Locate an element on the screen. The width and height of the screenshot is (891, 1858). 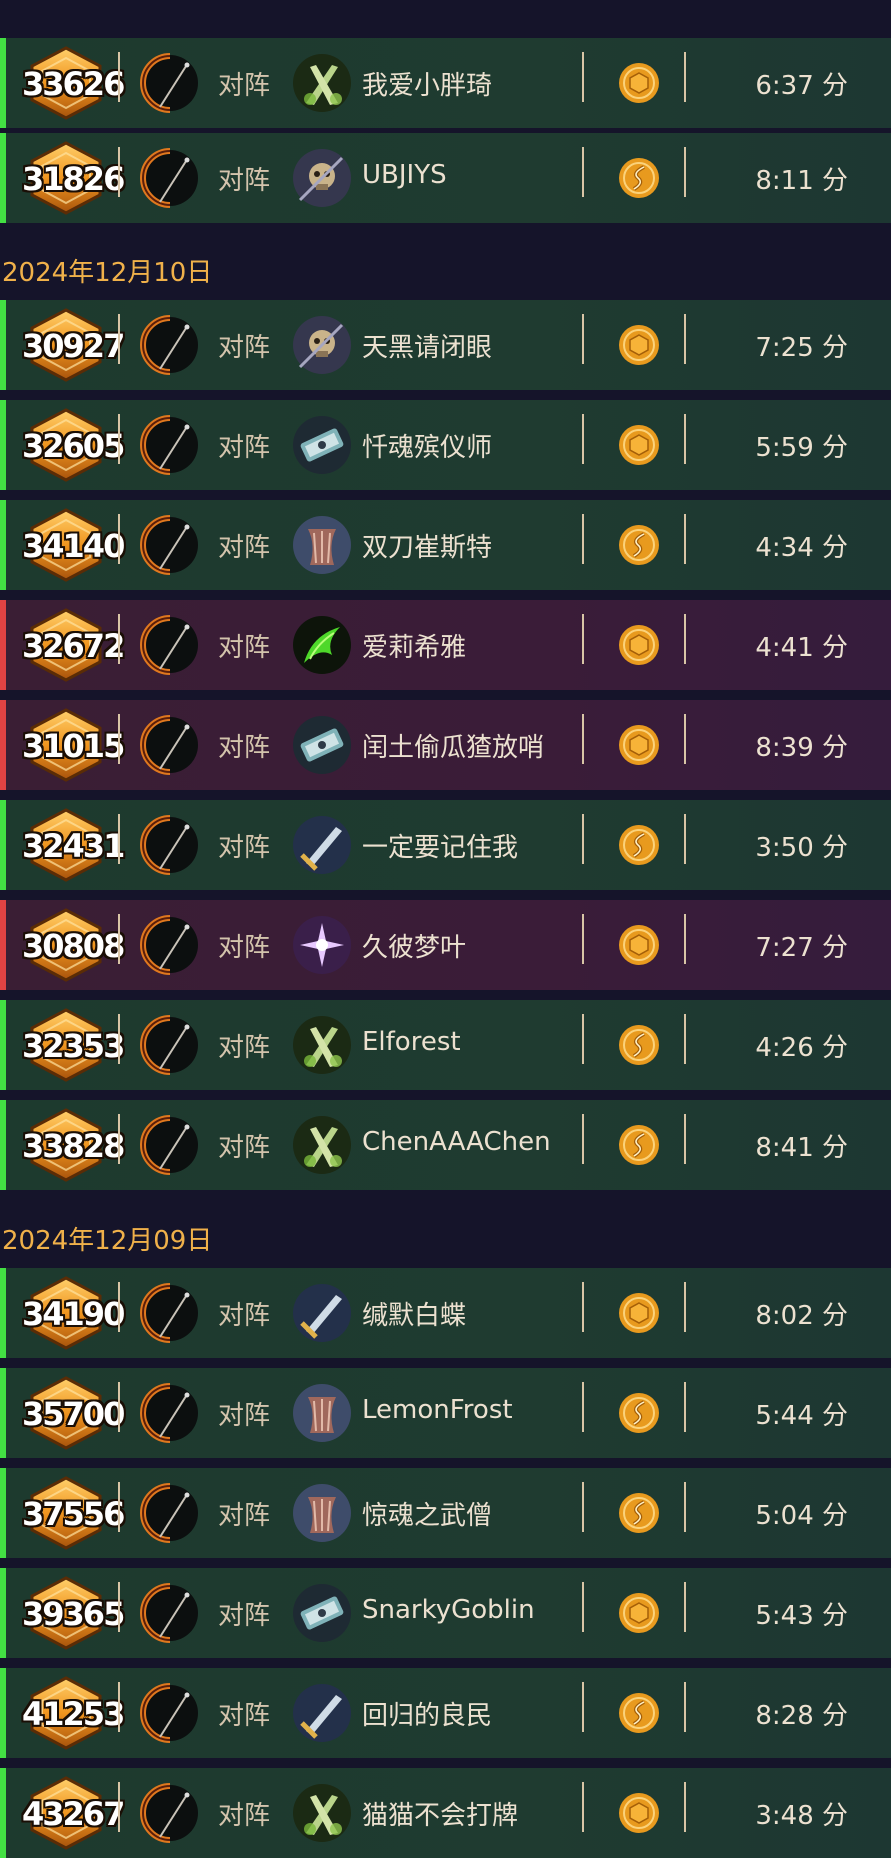
rank-value: 43267 is located at coordinates (73, 1814).